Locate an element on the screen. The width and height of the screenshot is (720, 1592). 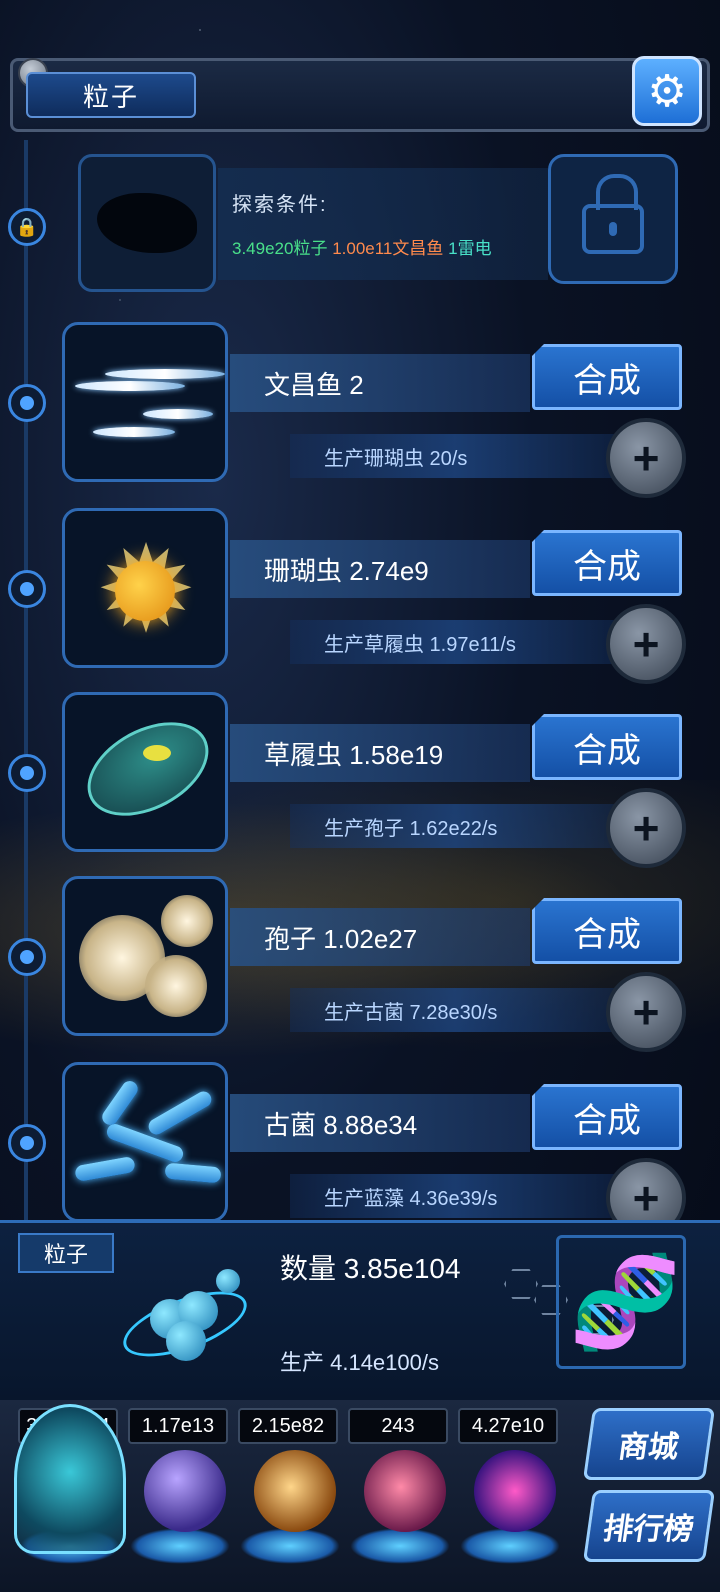
coral-polyp-thumbnail: ✹ is located at coordinates (145, 588).